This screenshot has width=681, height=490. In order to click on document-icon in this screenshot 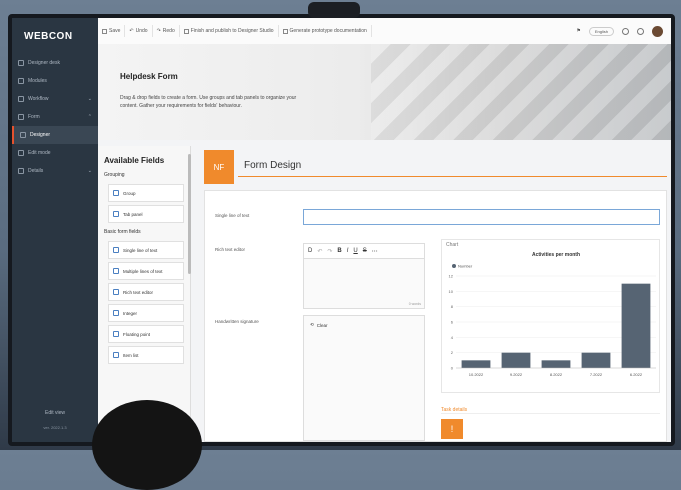, I will do `click(285, 31)`.